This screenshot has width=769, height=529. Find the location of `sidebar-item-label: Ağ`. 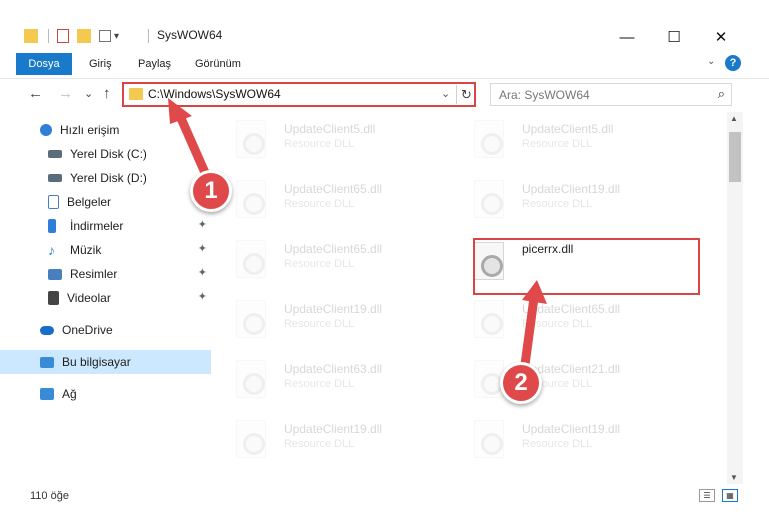

sidebar-item-label: Ağ is located at coordinates (69, 394).